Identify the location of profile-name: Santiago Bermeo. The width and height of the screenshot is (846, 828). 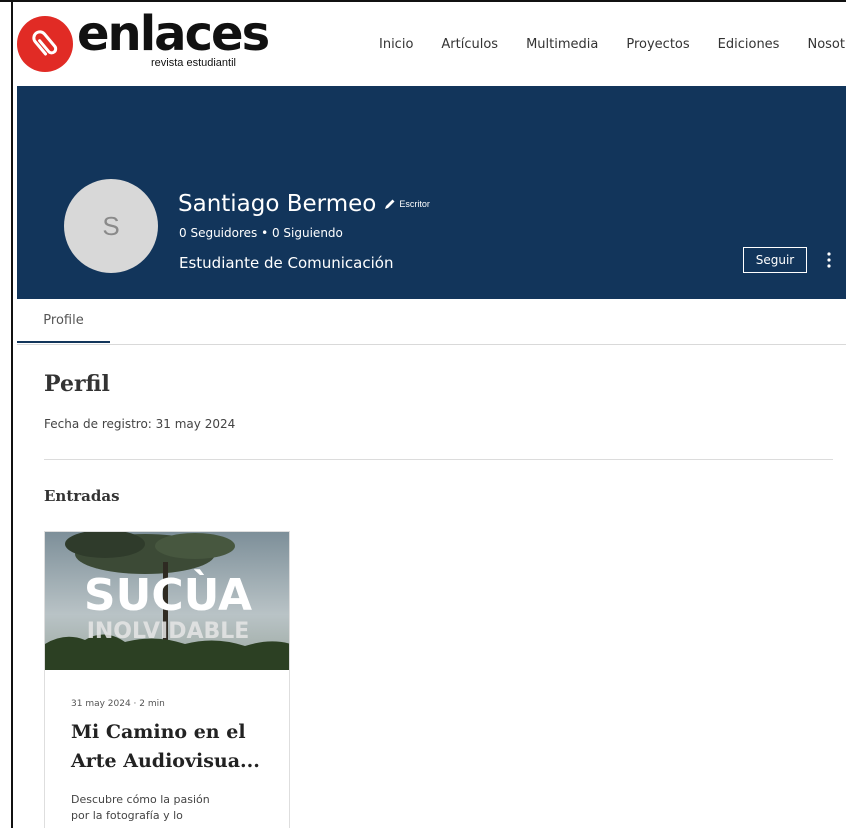
(277, 204).